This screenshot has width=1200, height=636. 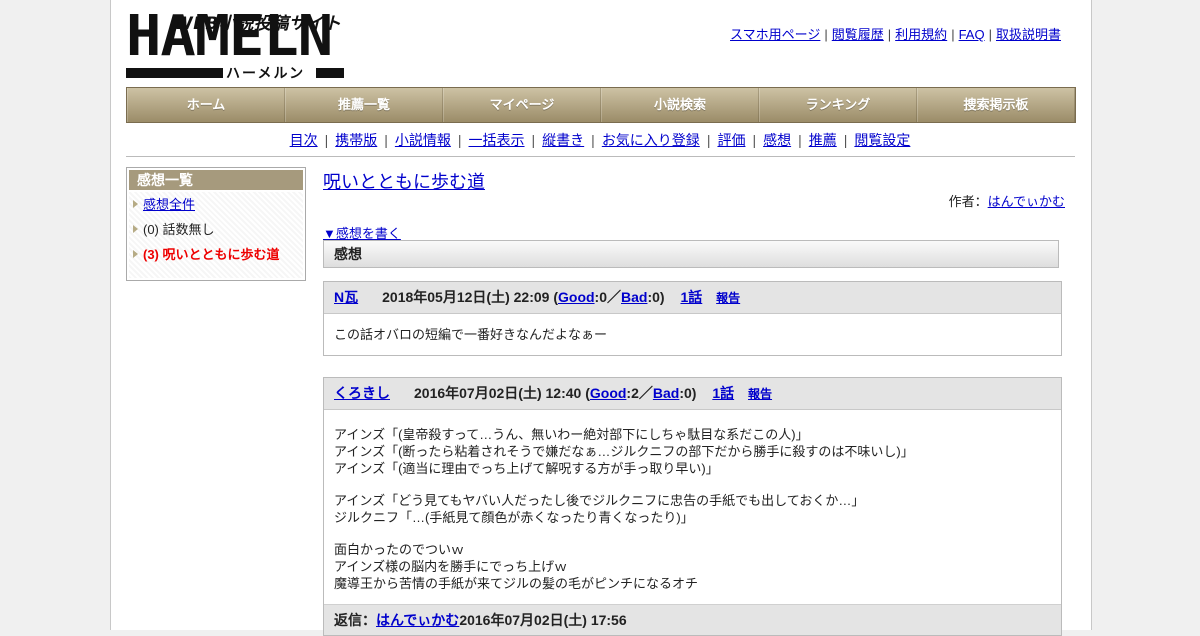 I want to click on top-link-faq: FAQ, so click(x=972, y=34).